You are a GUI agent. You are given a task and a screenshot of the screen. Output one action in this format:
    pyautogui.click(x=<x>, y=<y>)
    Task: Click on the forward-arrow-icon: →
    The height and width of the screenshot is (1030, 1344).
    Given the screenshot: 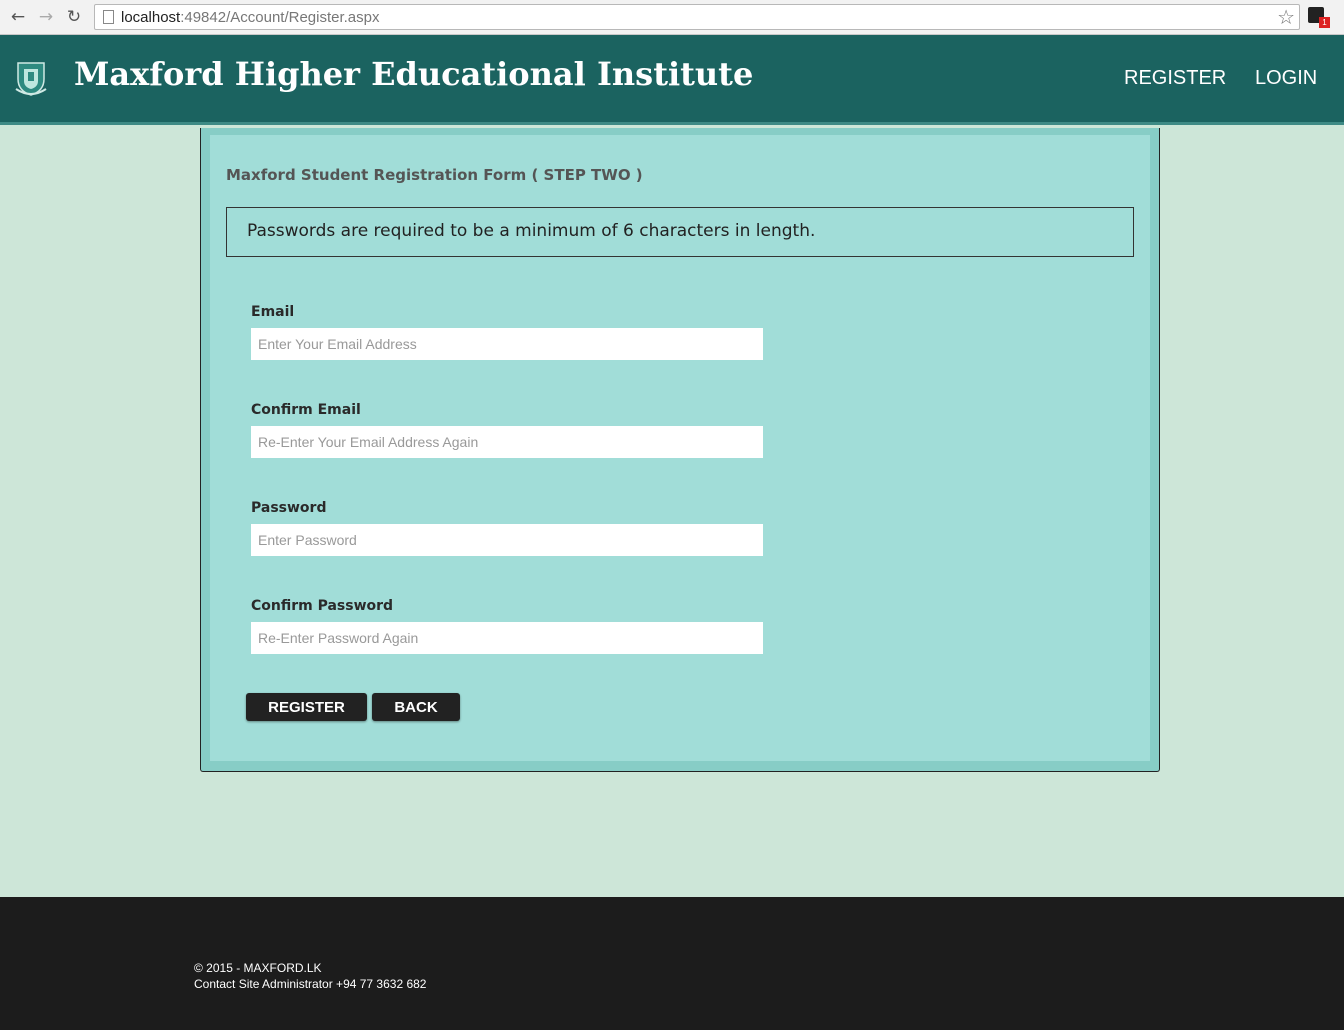 What is the action you would take?
    pyautogui.click(x=46, y=17)
    